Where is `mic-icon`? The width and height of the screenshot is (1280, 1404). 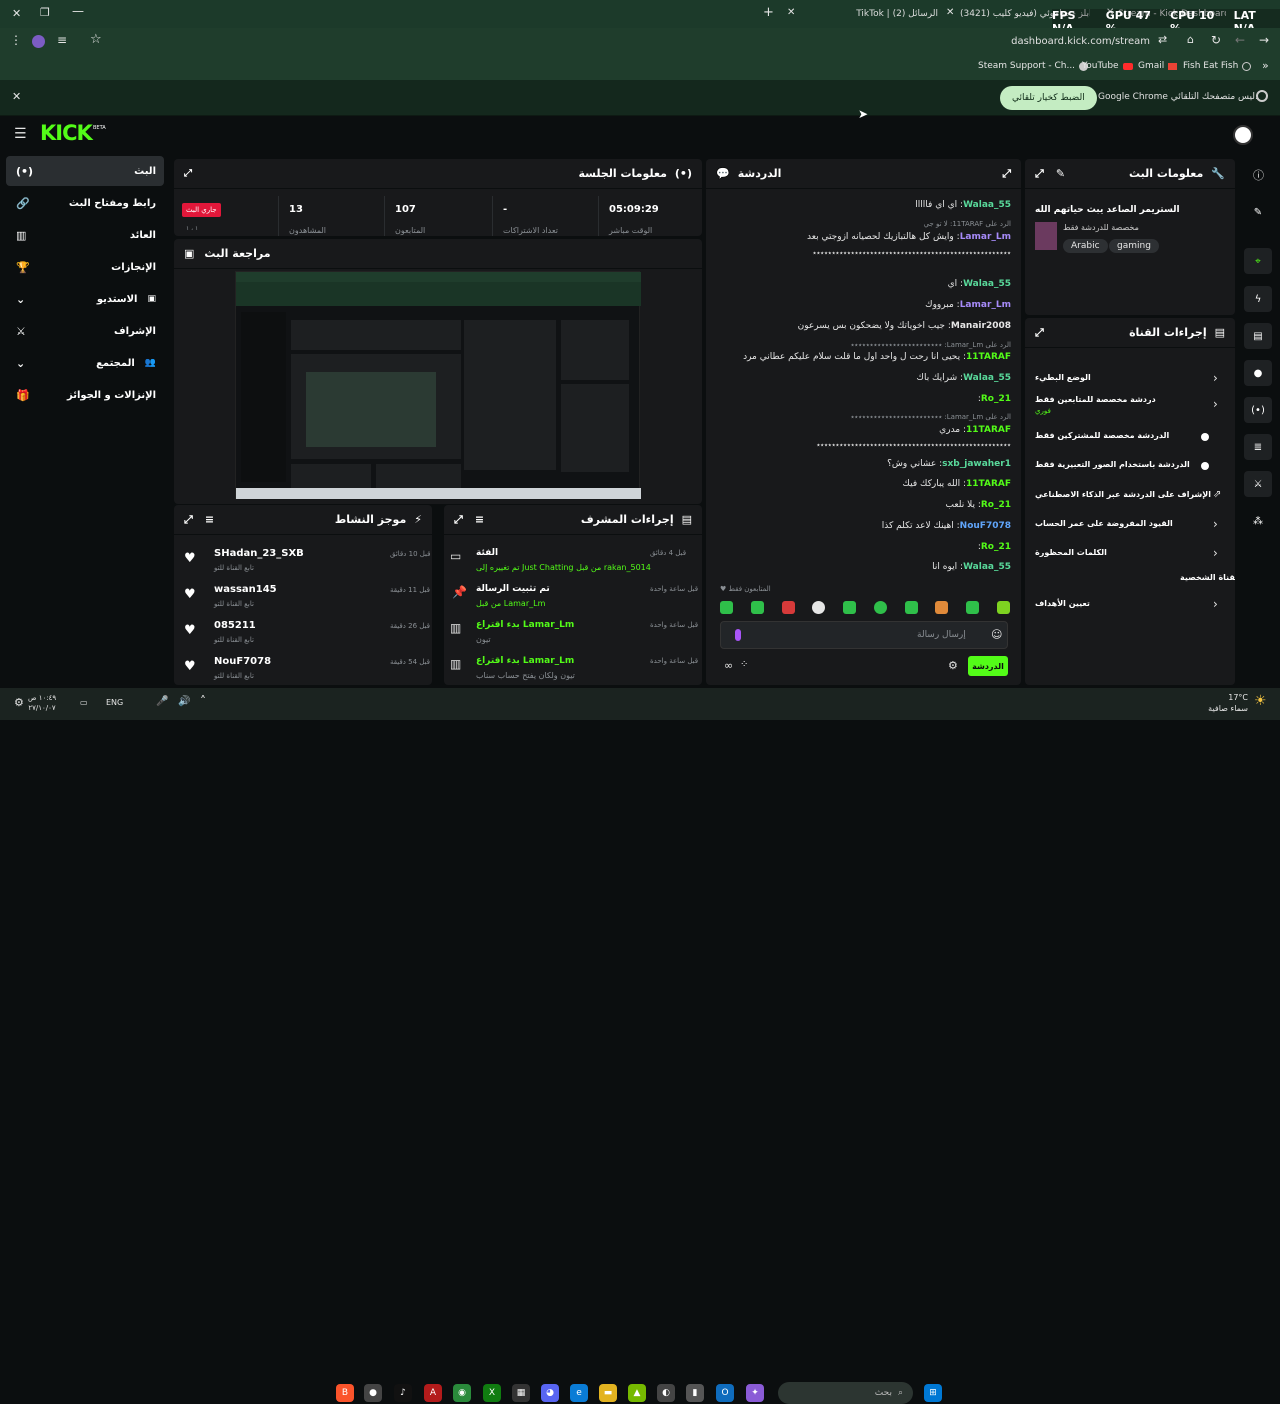
mic-icon is located at coordinates (738, 635).